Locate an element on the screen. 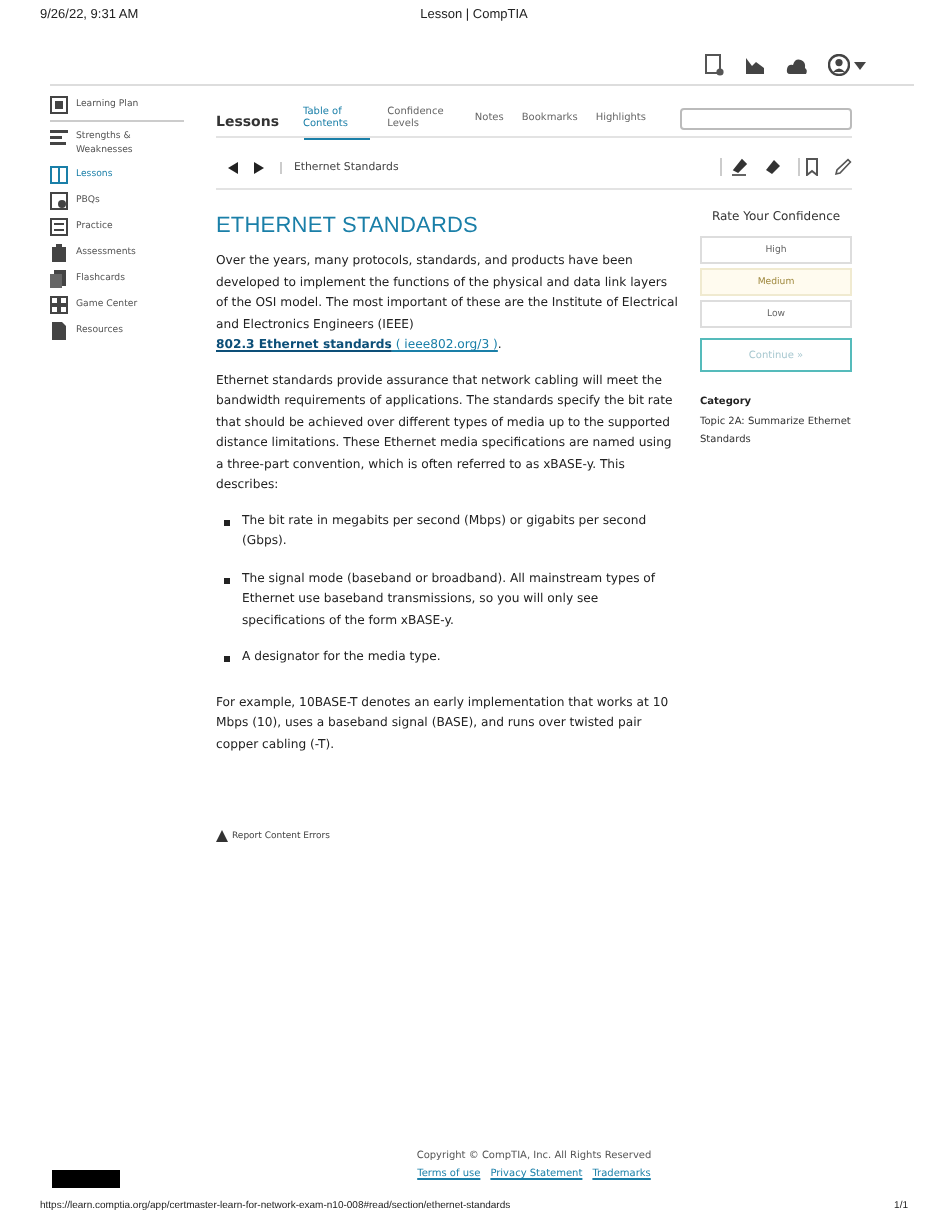  next-icon is located at coordinates (259, 167).